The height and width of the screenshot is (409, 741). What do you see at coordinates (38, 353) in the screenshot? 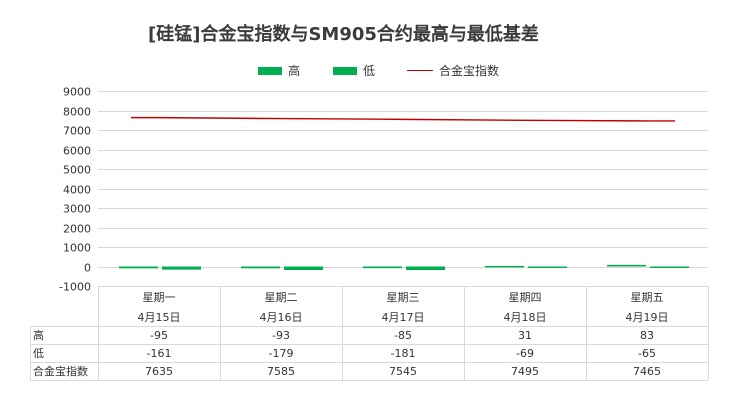
I see `table-series-label: 低` at bounding box center [38, 353].